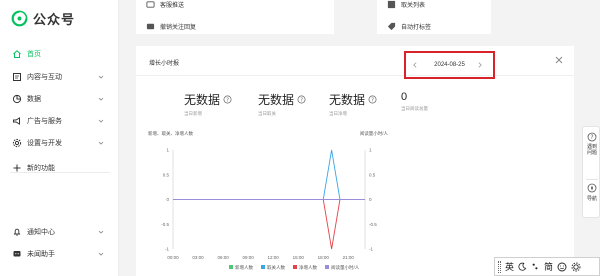 The width and height of the screenshot is (600, 276). I want to click on y-tick-label-right: 1, so click(370, 150).